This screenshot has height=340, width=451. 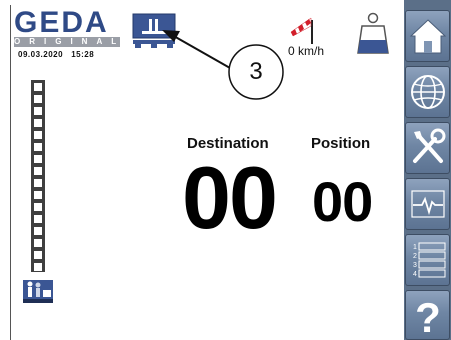 I want to click on heartbeat-icon, so click(x=427, y=204).